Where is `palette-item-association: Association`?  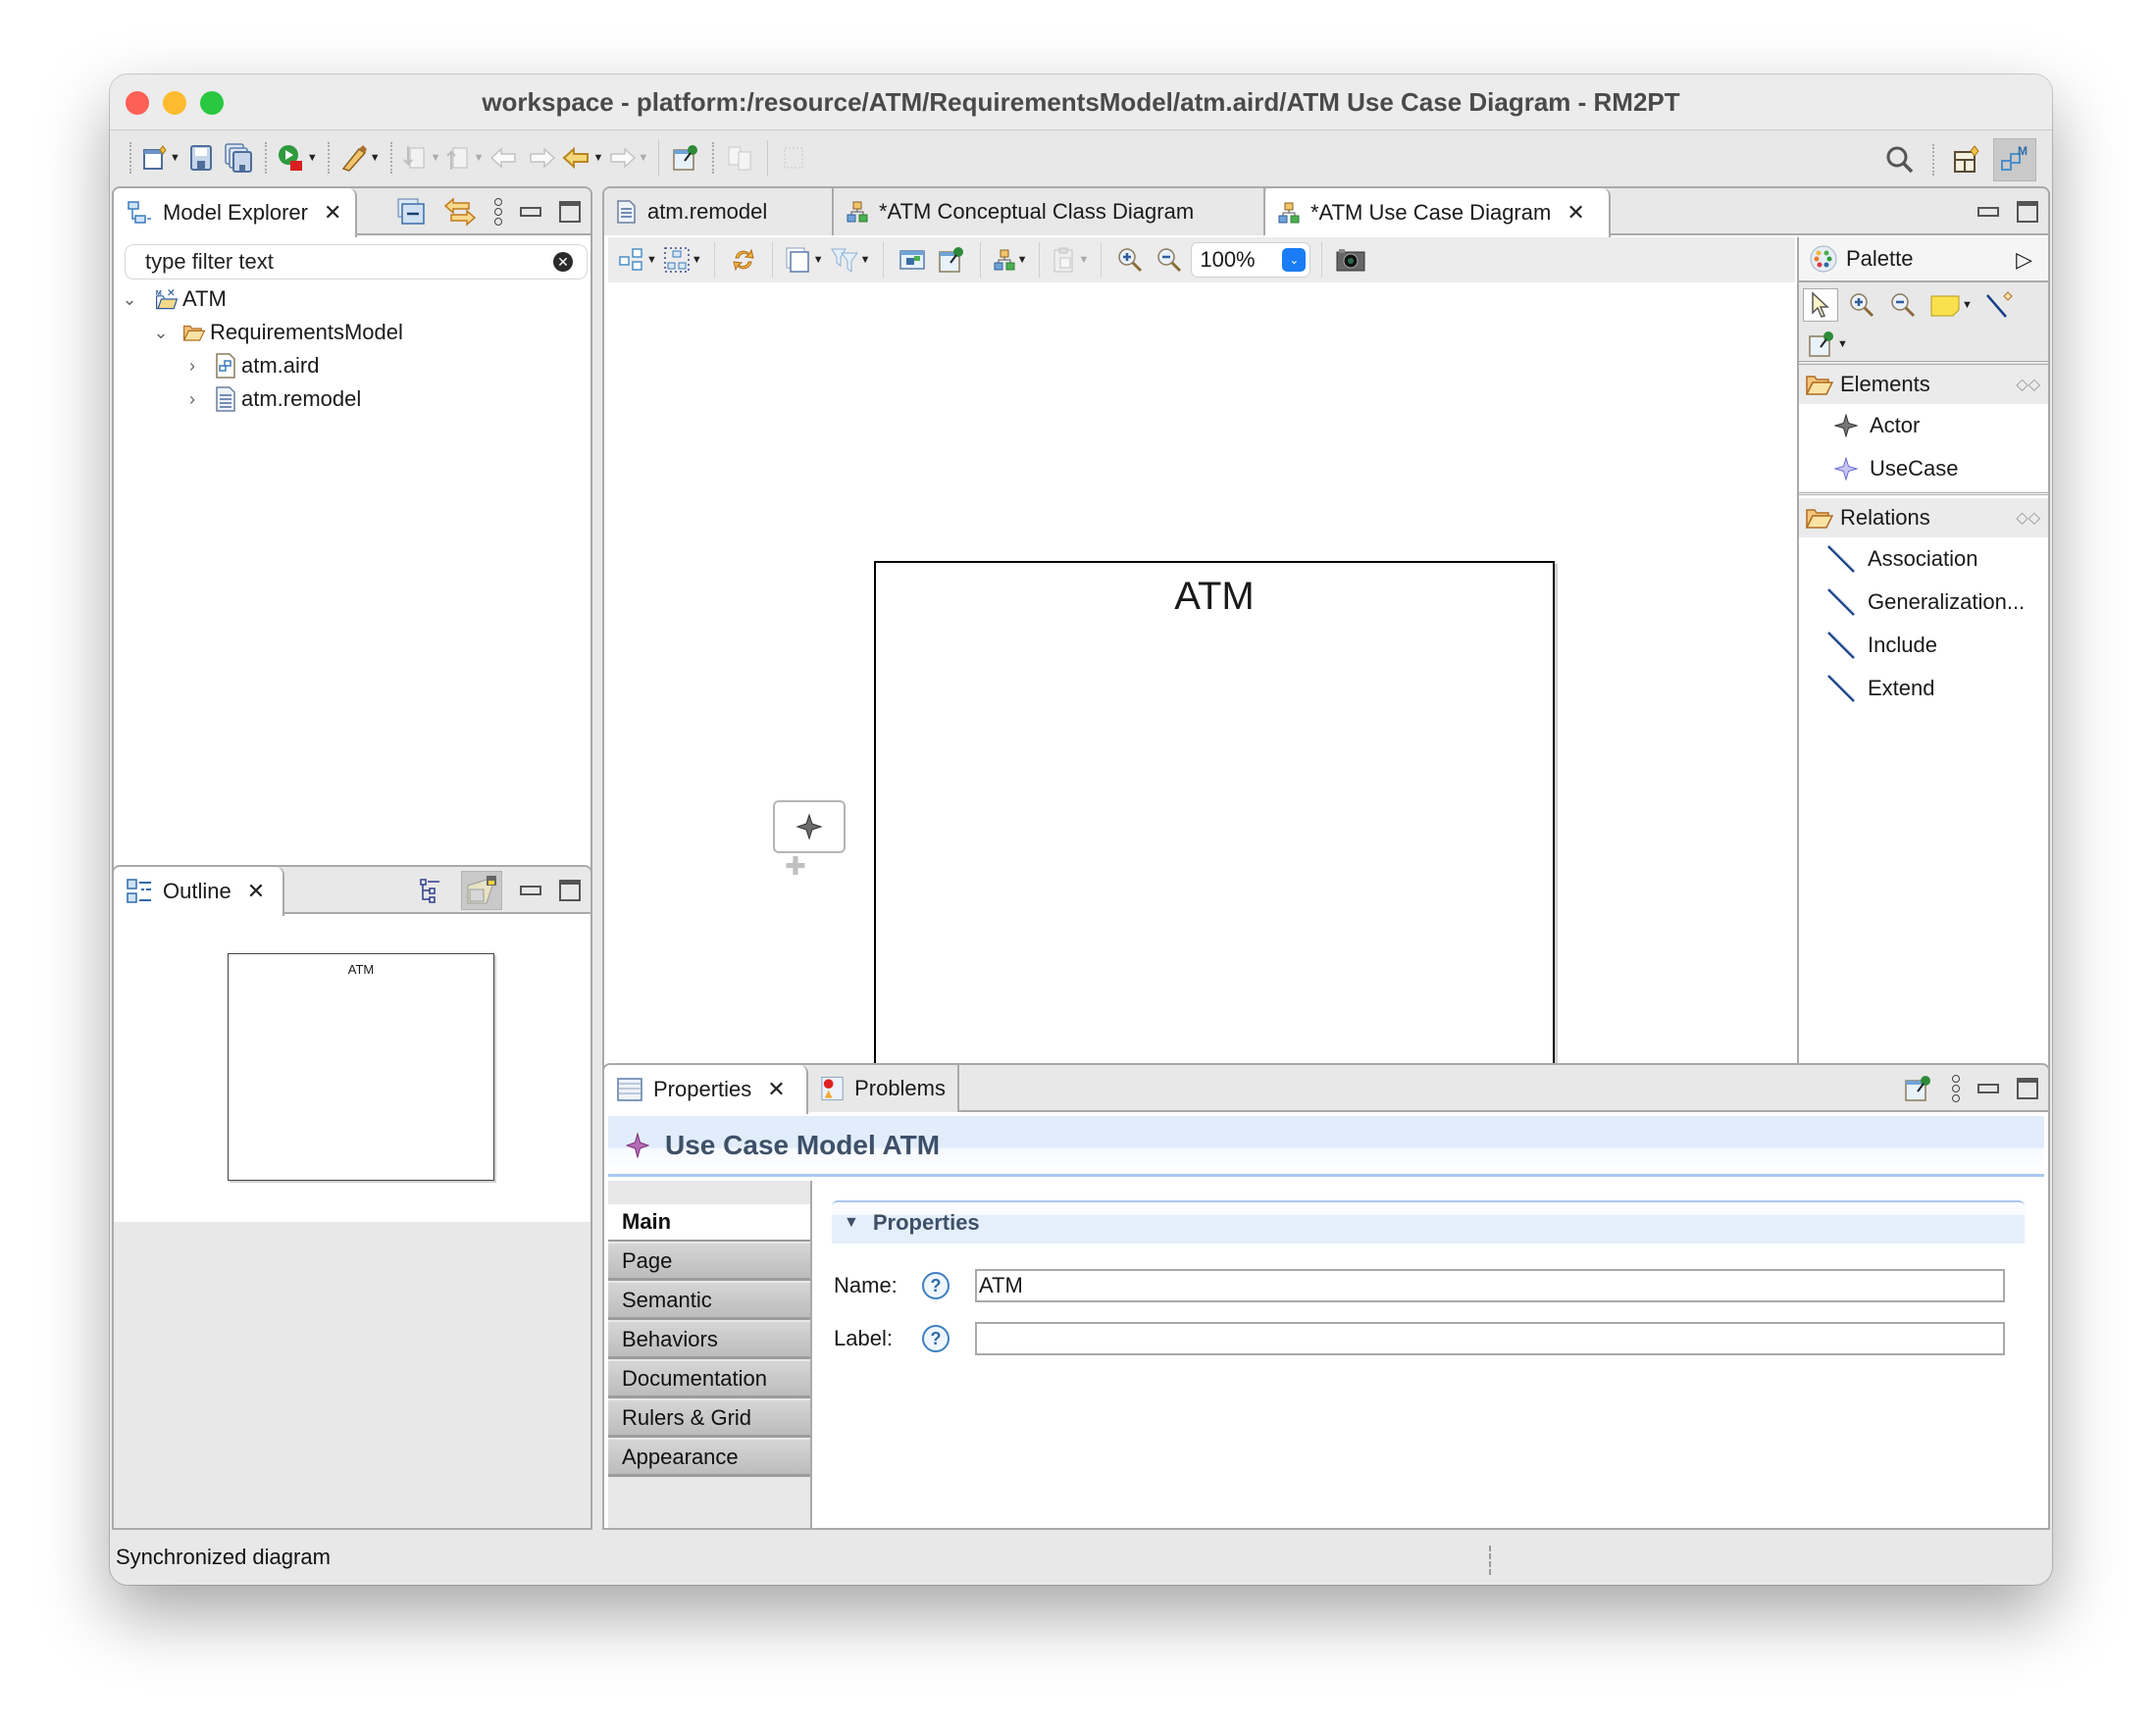
palette-item-association: Association is located at coordinates (1923, 559).